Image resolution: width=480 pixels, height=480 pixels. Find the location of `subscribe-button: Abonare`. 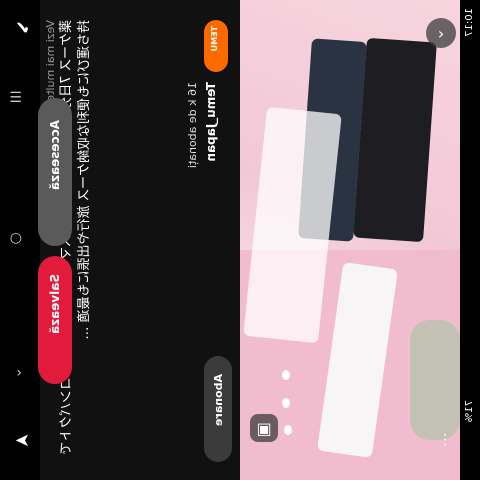

subscribe-button: Abonare is located at coordinates (218, 409).